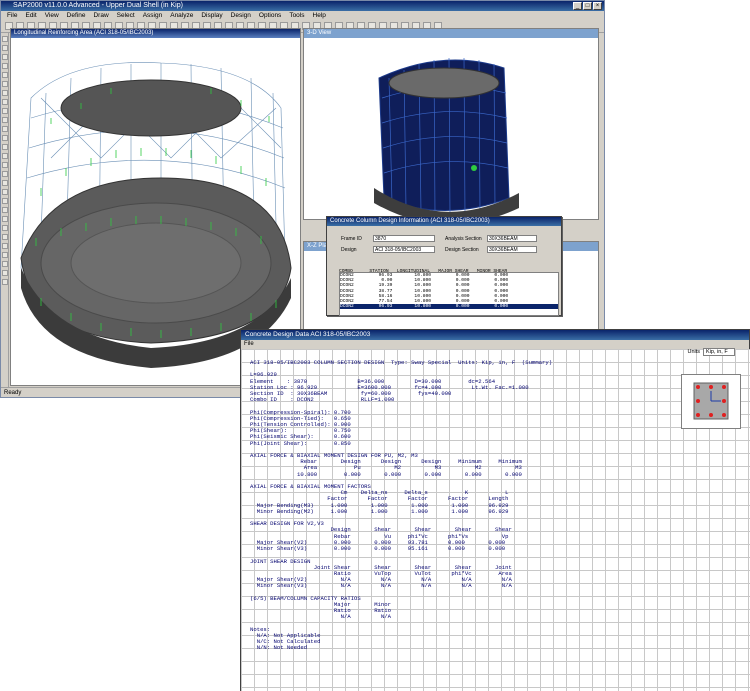 The height and width of the screenshot is (691, 750). What do you see at coordinates (587, 6) in the screenshot?
I see `maximize-button: □` at bounding box center [587, 6].